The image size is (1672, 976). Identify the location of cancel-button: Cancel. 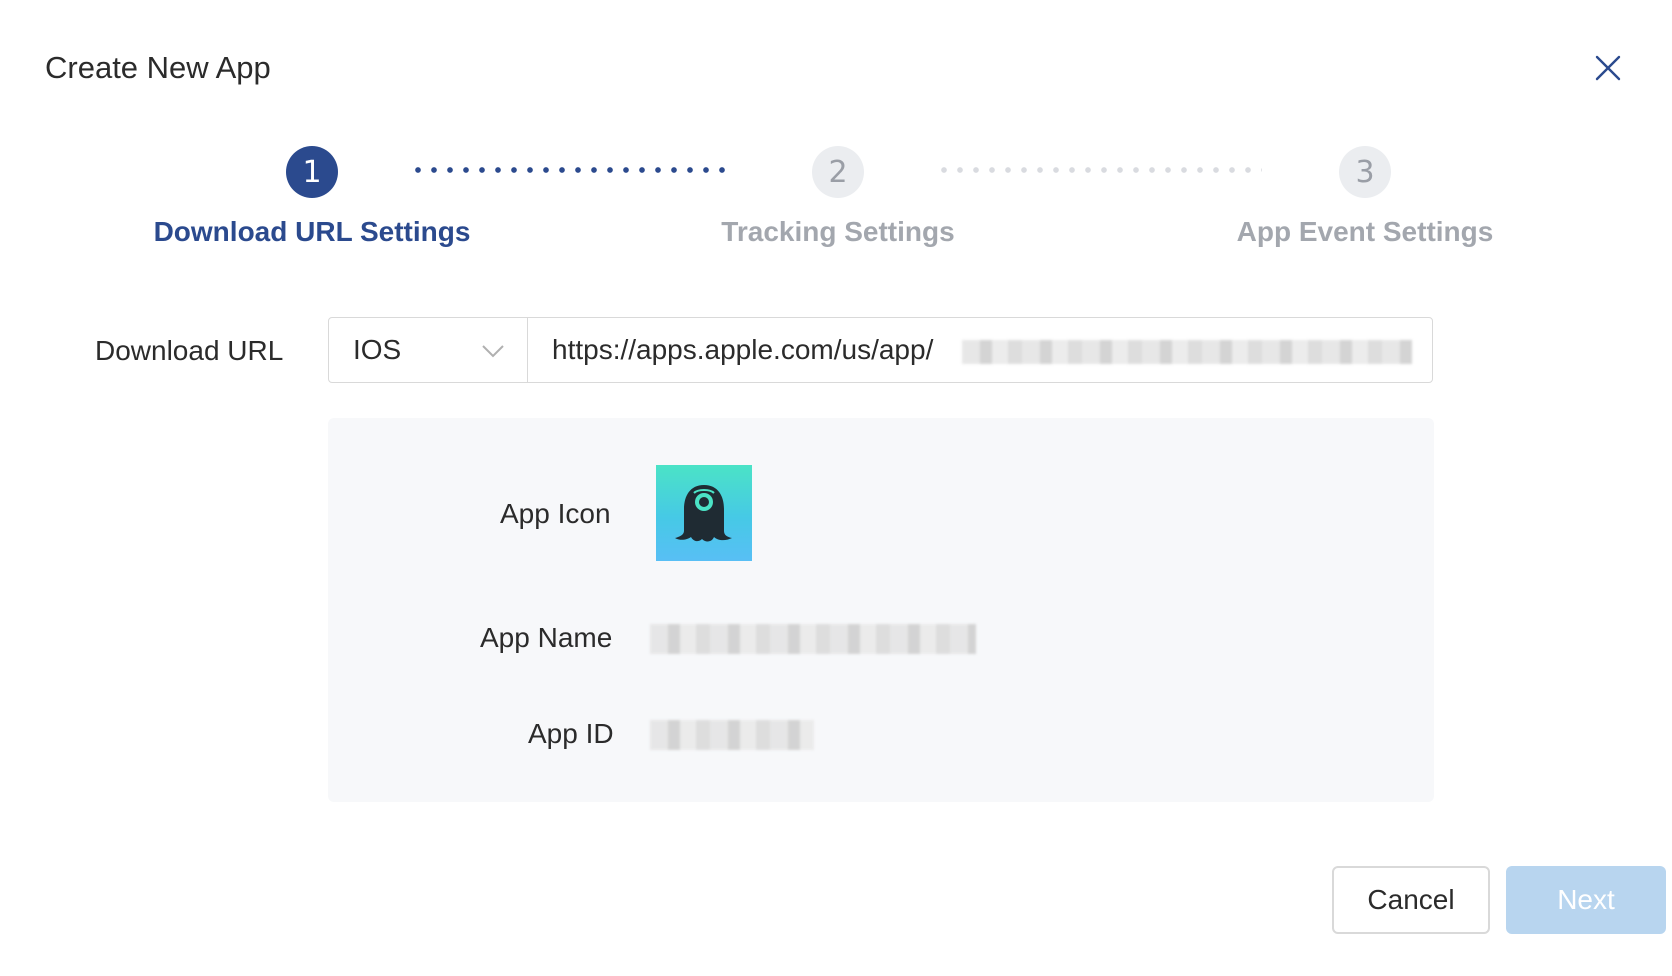
(1411, 900).